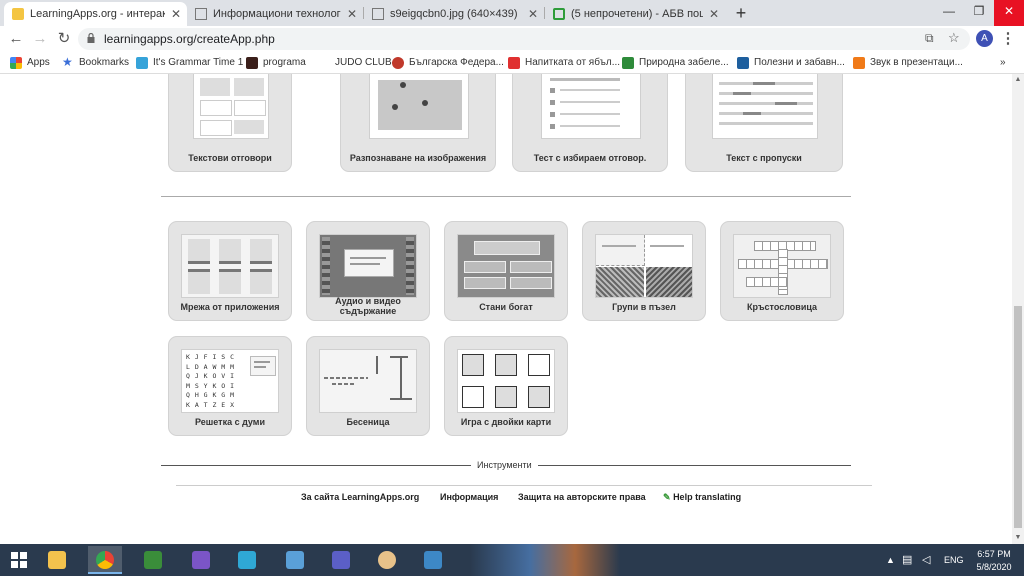  Describe the element at coordinates (189, 39) in the screenshot. I see `url-text: learningapps.org/createApp.php` at that location.